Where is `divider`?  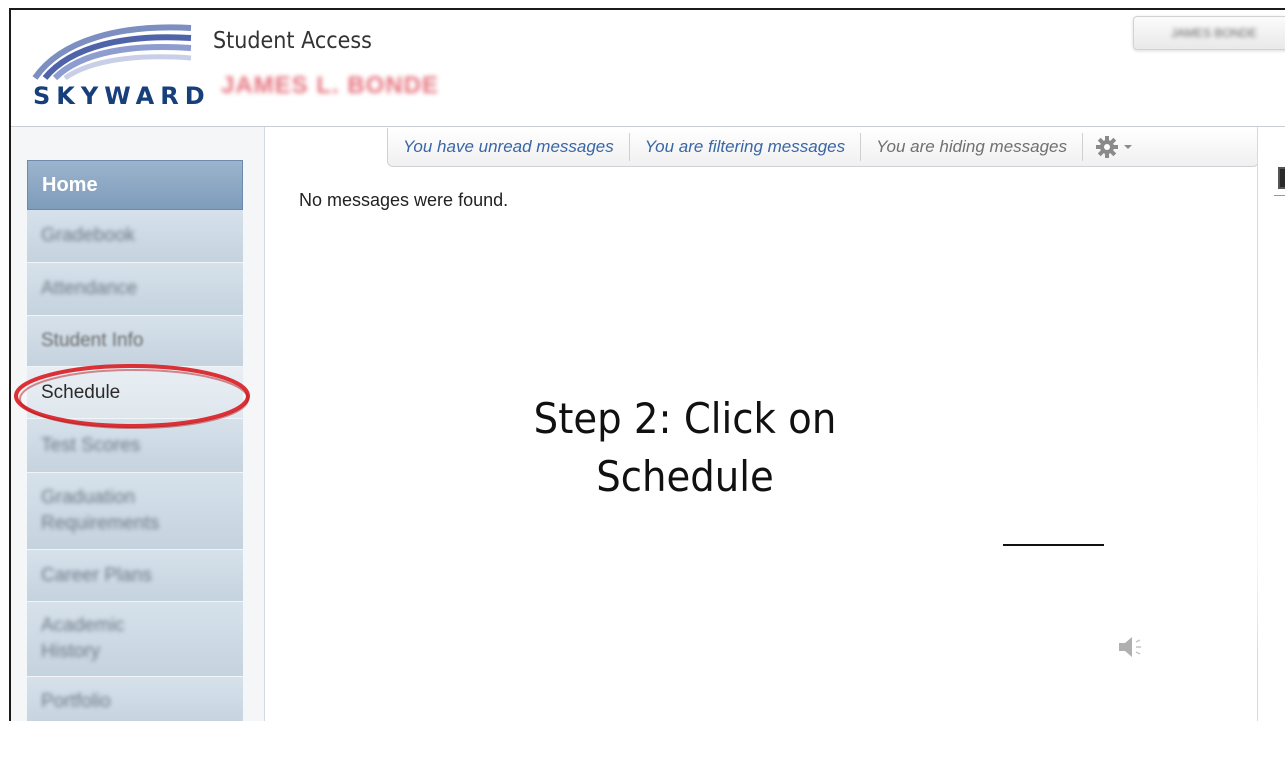 divider is located at coordinates (1279, 195).